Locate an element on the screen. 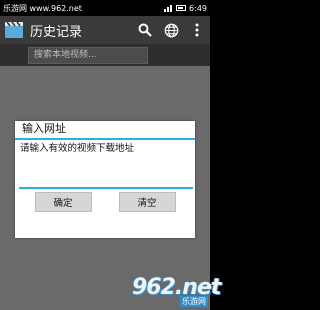 The width and height of the screenshot is (320, 310). clear-button: 清空 is located at coordinates (147, 202).